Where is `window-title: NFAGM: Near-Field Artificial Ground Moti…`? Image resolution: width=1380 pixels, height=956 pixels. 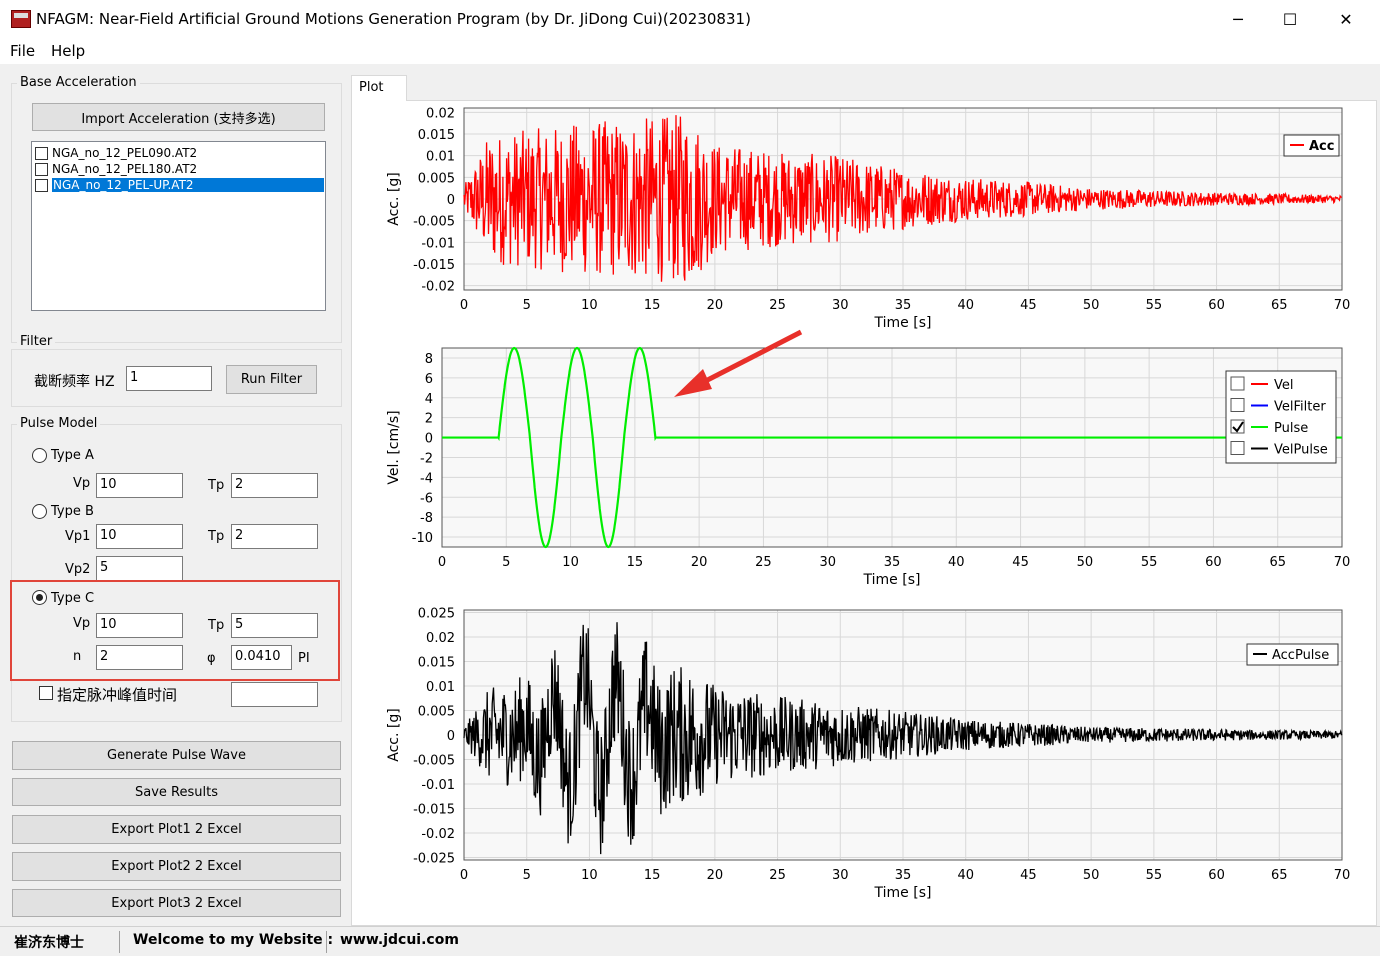
window-title: NFAGM: Near-Field Artificial Ground Moti… is located at coordinates (393, 19).